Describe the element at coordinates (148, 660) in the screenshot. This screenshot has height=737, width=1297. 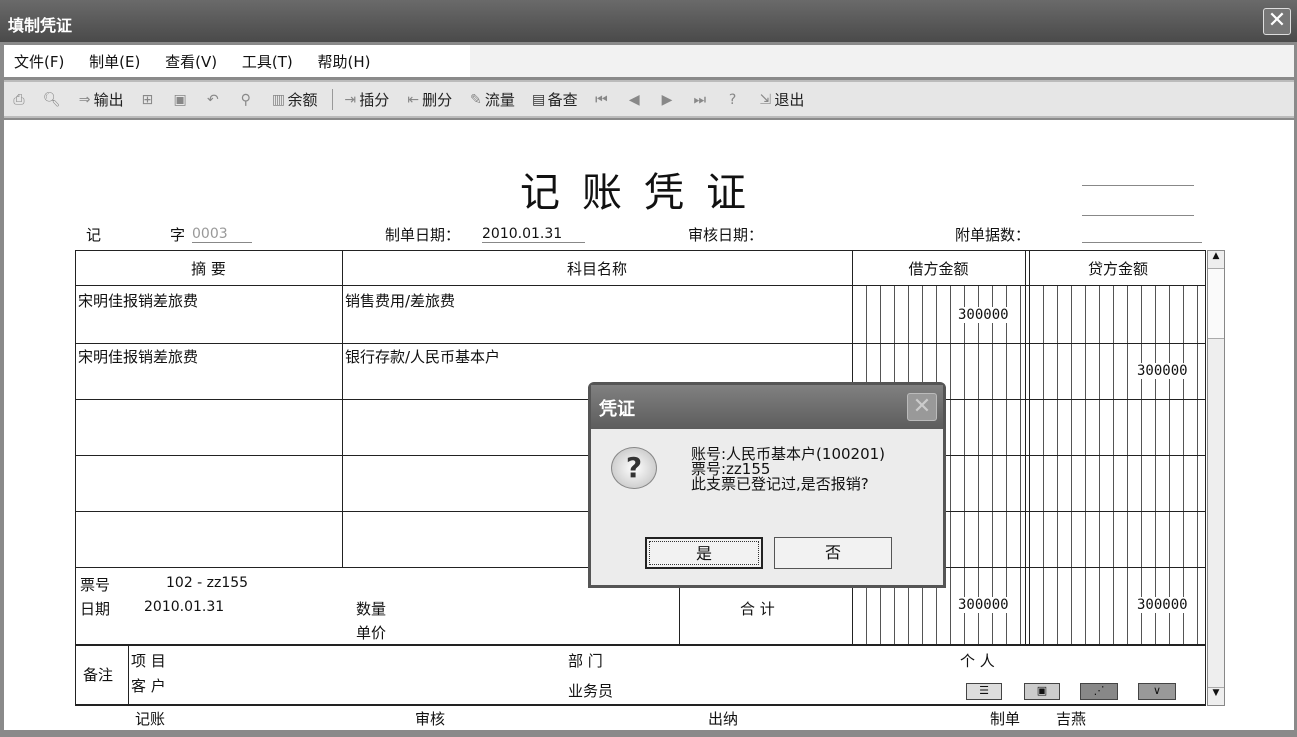
I see `project-label: 项 目` at that location.